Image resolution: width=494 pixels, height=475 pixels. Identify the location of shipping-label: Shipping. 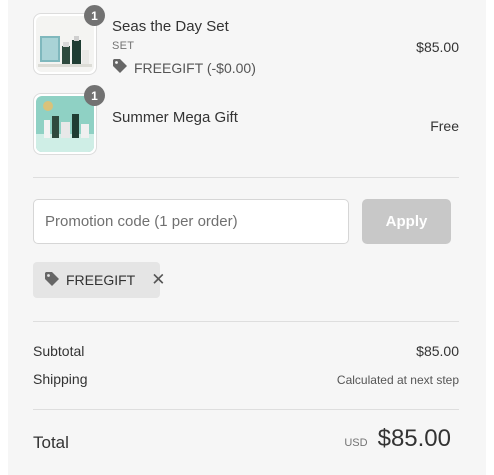
(60, 379).